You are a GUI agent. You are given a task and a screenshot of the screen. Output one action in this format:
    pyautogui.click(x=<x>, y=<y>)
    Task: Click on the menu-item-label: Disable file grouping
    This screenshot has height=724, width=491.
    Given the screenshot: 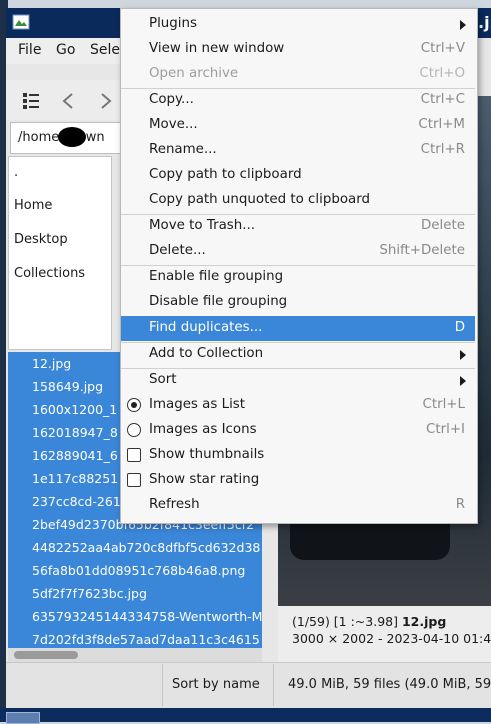 What is the action you would take?
    pyautogui.click(x=218, y=301)
    